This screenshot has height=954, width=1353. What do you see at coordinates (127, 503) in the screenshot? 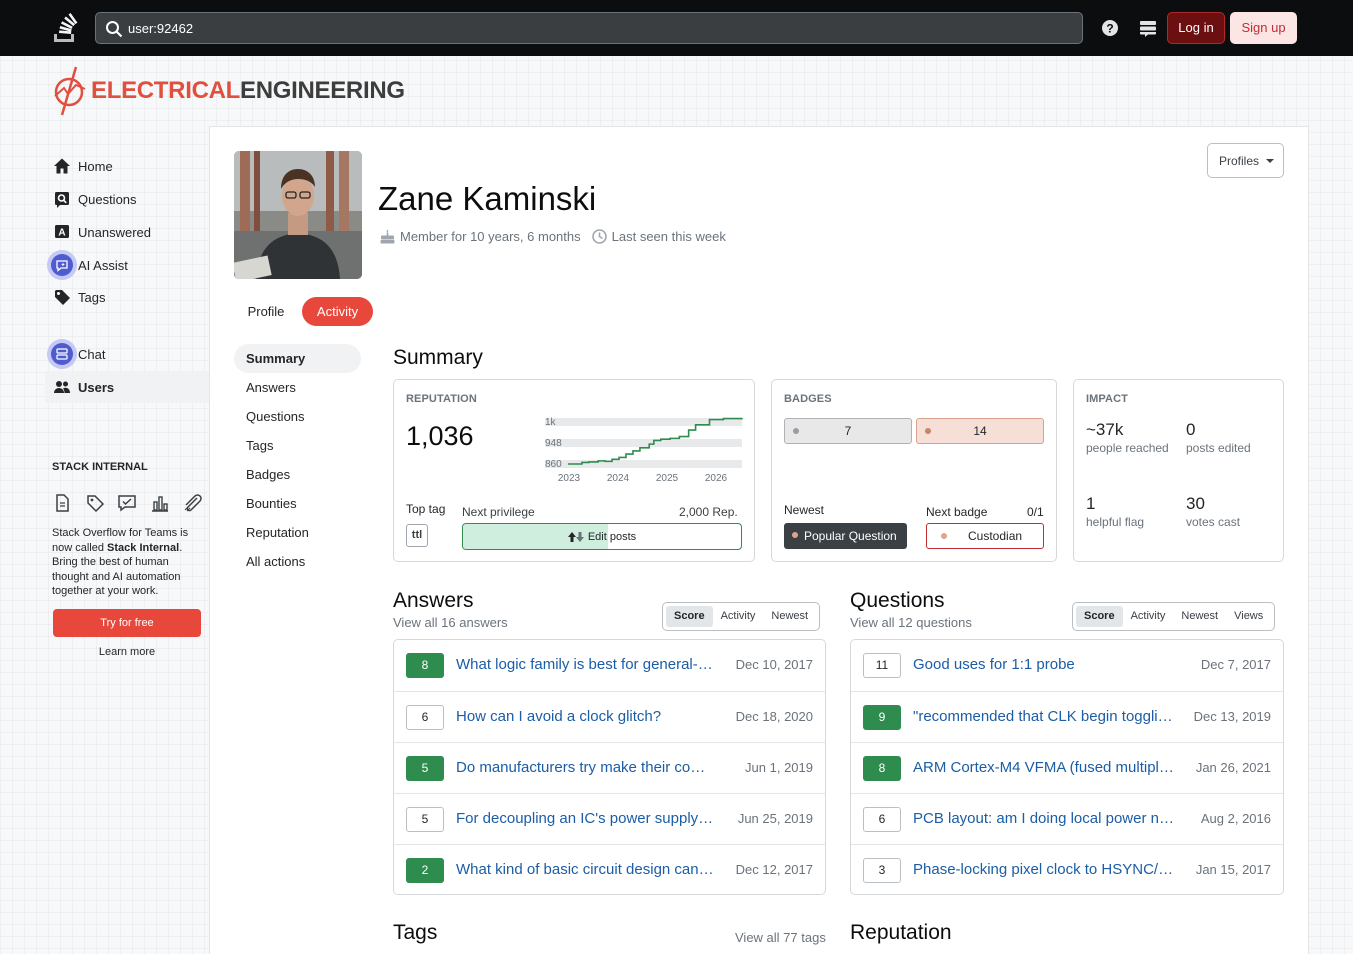
I see `chat-check-icon` at bounding box center [127, 503].